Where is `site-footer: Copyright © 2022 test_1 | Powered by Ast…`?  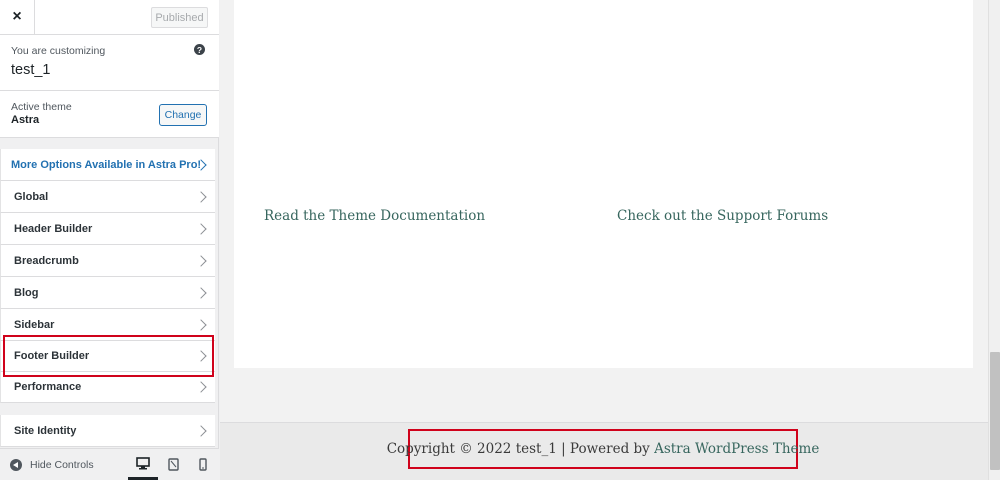
site-footer: Copyright © 2022 test_1 | Powered by Ast… is located at coordinates (604, 451).